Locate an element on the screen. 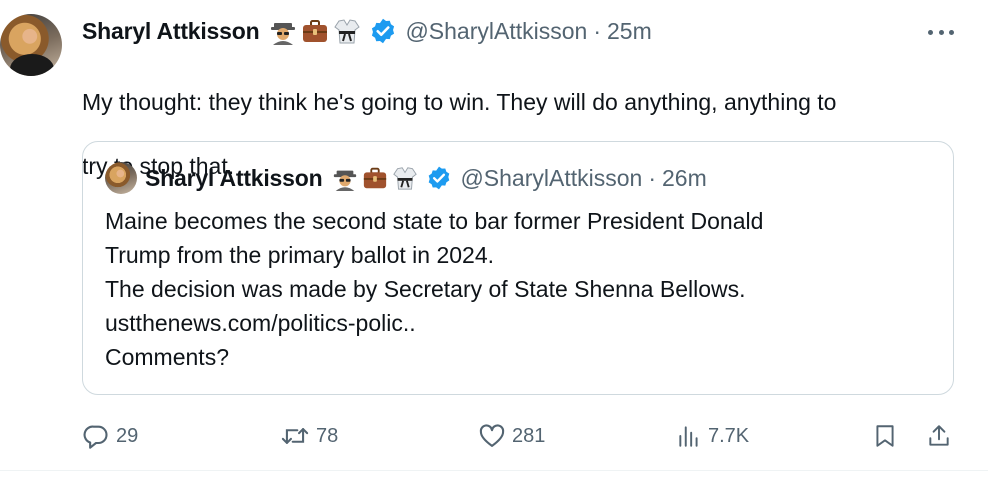 The image size is (988, 482). tweet-header: Sharyl Attkisson @SharylAttkisson · 25m is located at coordinates (367, 31).